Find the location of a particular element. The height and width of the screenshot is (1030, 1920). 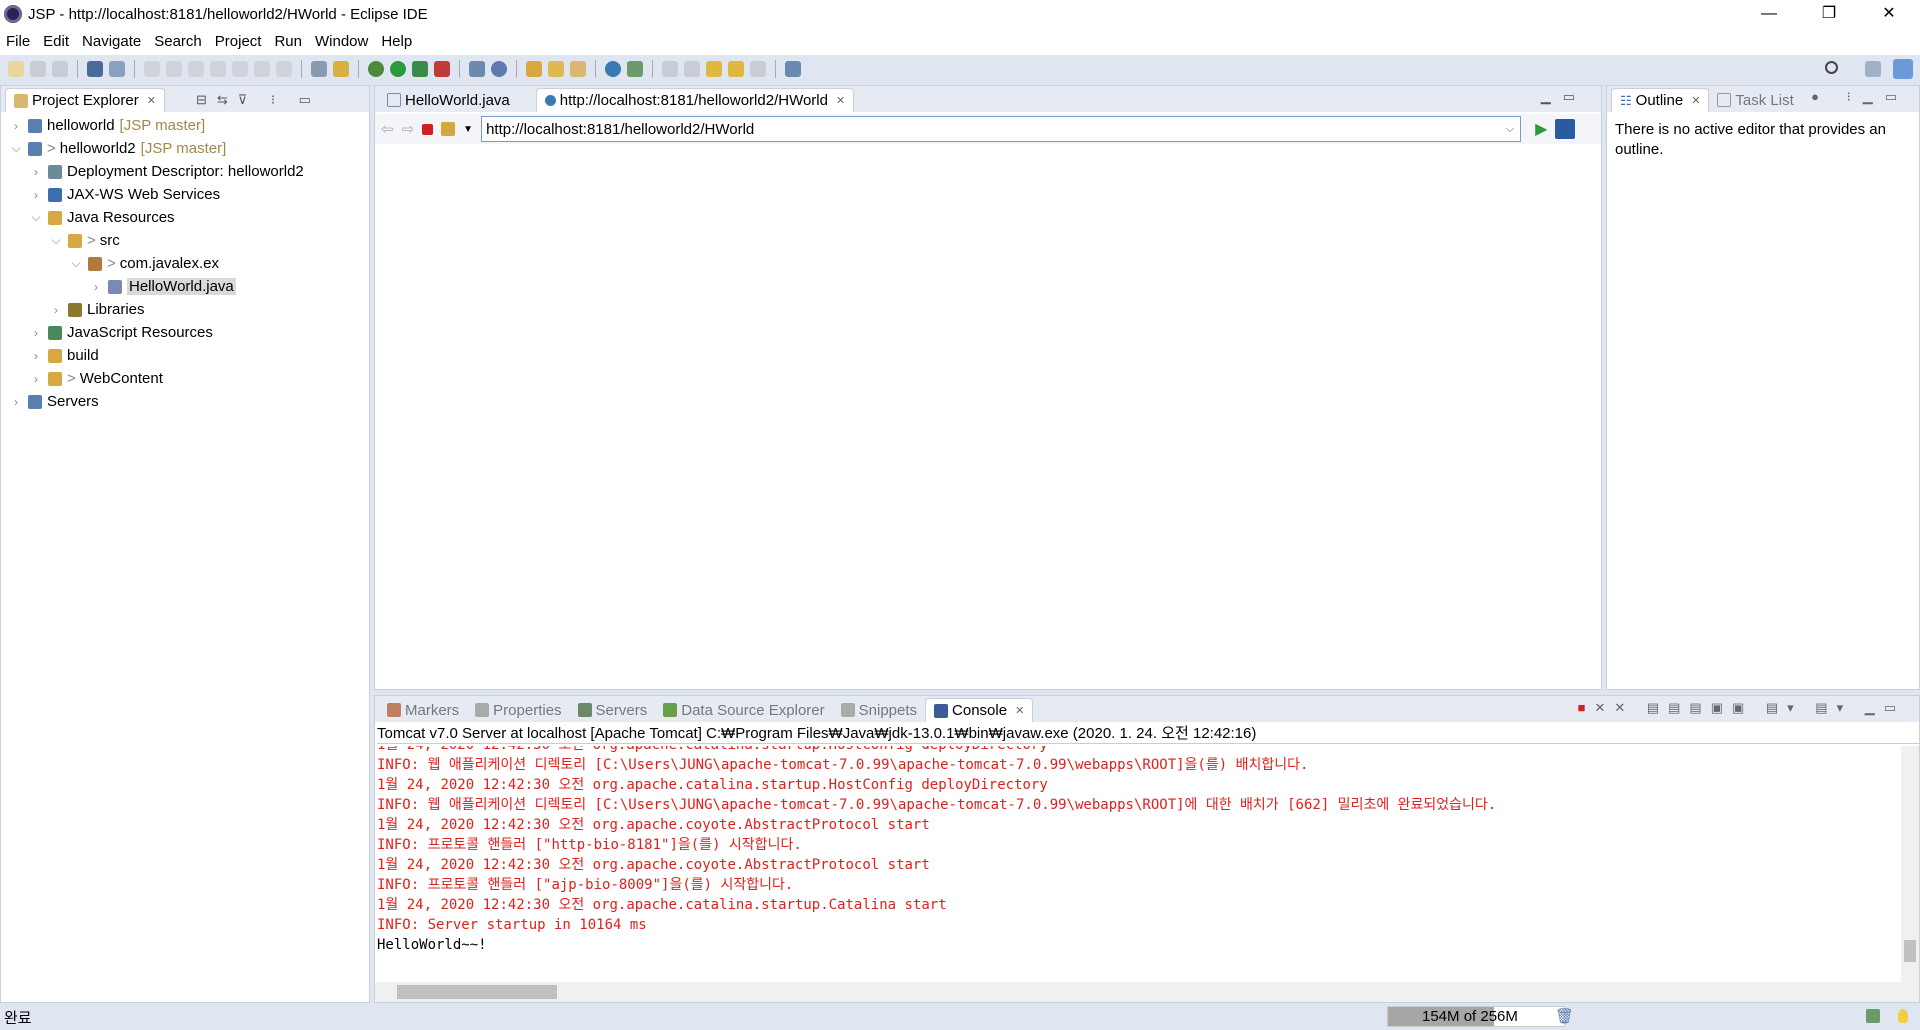

dropdown-icon: ▼ is located at coordinates (468, 129).